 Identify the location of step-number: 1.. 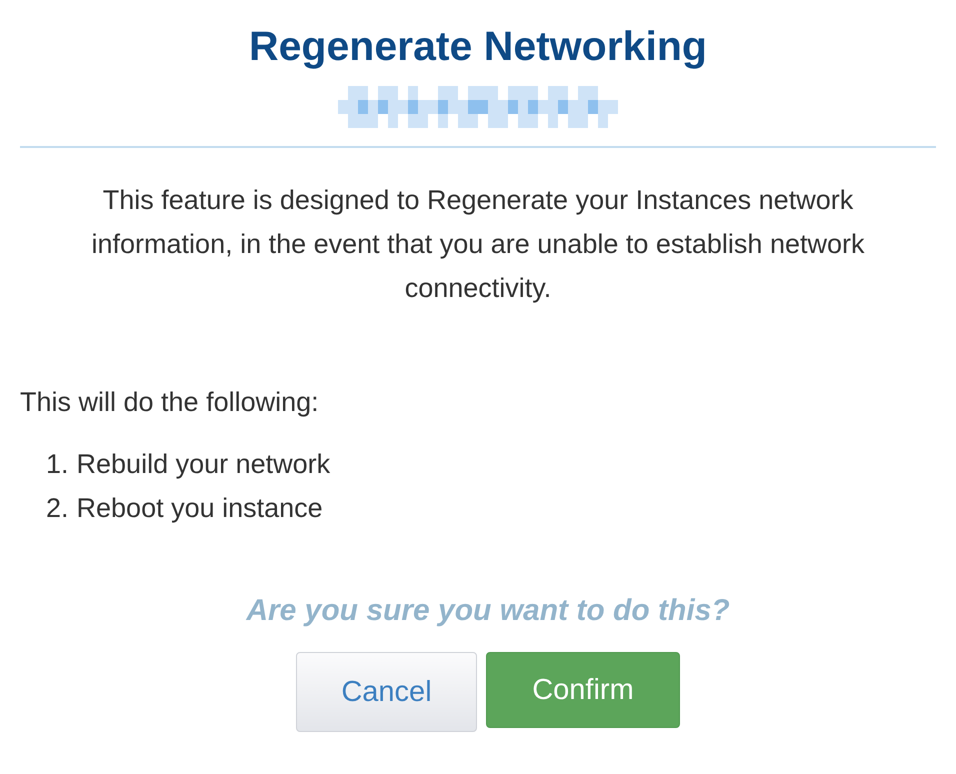
(57, 464).